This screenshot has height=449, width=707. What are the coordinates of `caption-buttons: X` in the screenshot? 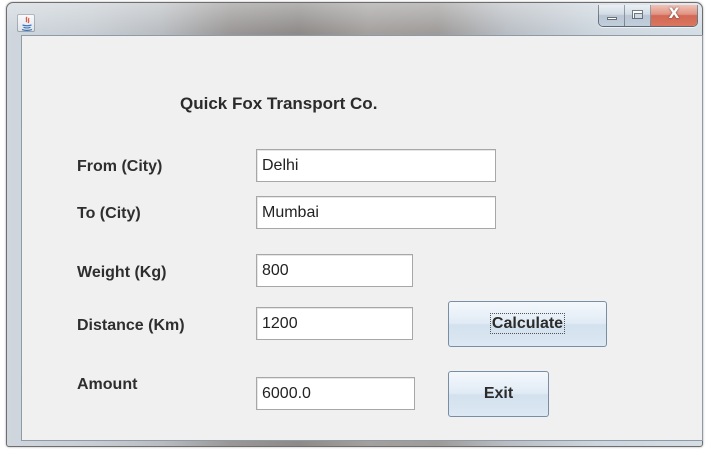 It's located at (648, 16).